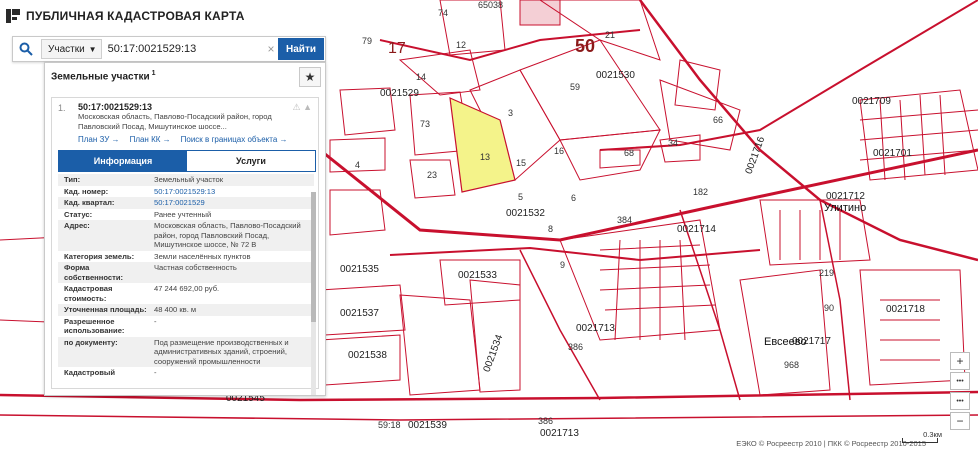 Image resolution: width=978 pixels, height=449 pixels. What do you see at coordinates (960, 361) in the screenshot?
I see `zoom-in-button: +` at bounding box center [960, 361].